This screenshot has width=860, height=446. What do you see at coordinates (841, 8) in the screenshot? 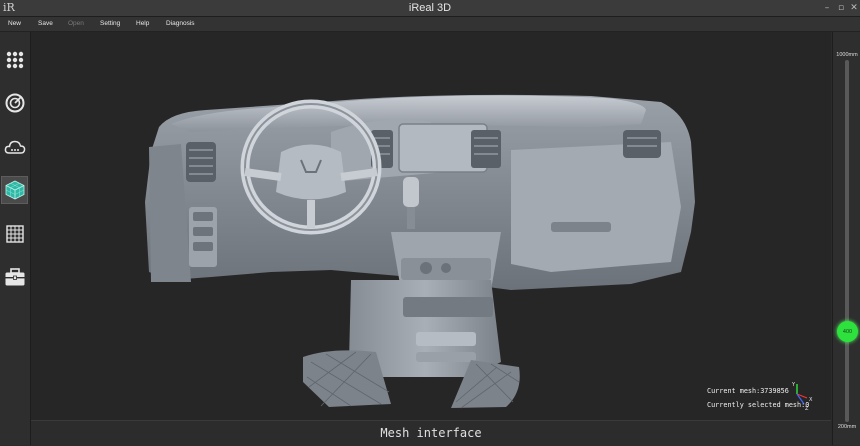
I see `maximize-button: ▫` at bounding box center [841, 8].